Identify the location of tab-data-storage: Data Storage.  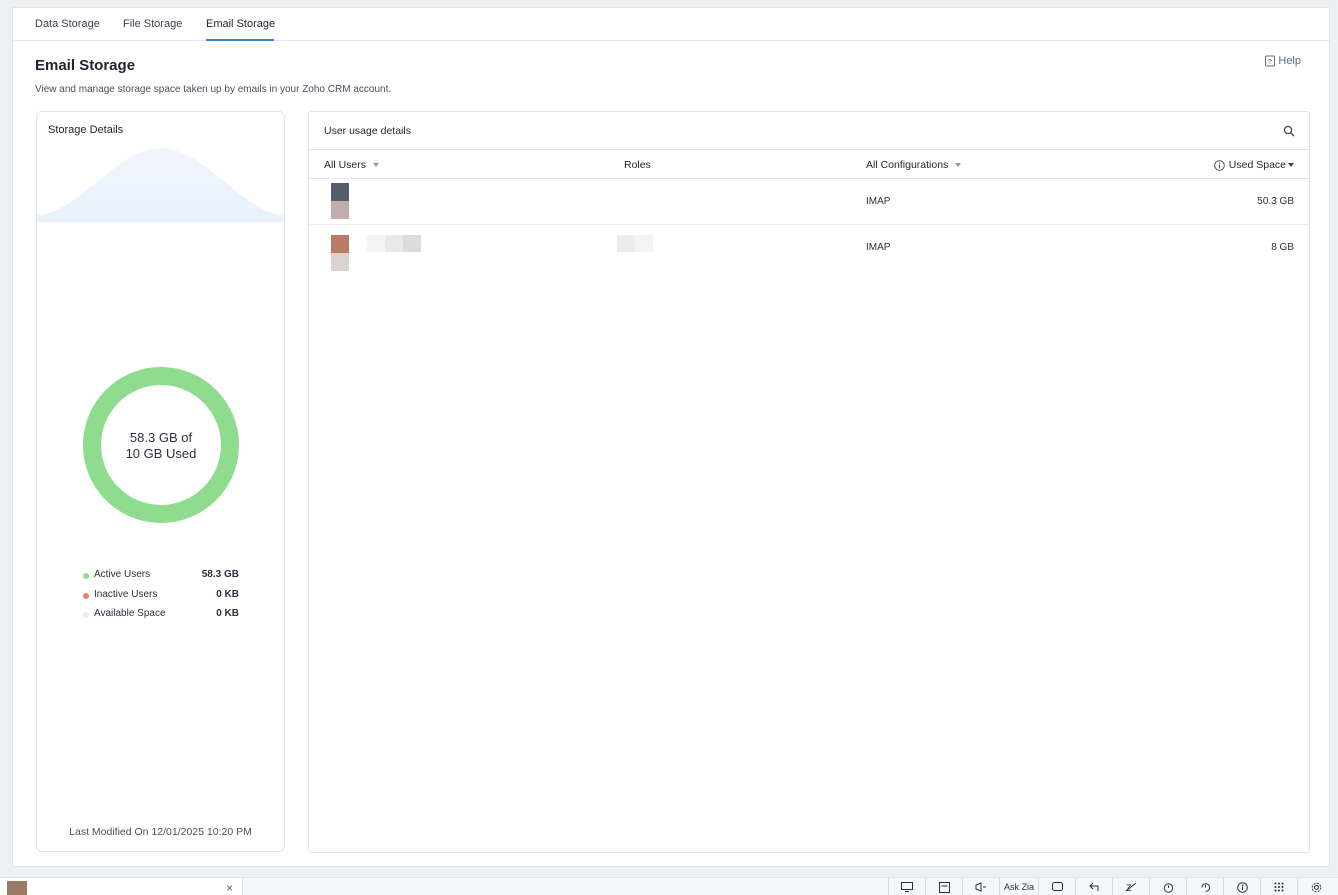
(67, 24).